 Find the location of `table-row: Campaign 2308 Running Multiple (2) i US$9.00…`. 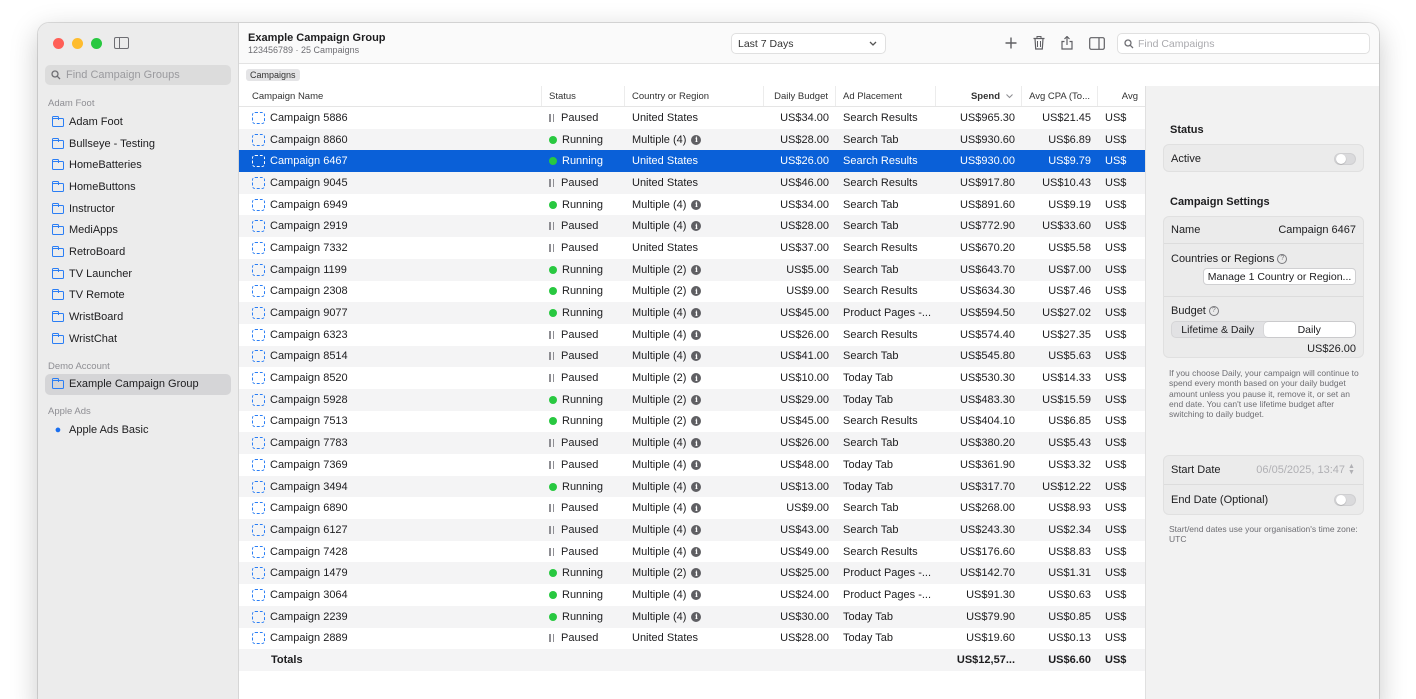

table-row: Campaign 2308 Running Multiple (2) i US$9.00… is located at coordinates (692, 292).